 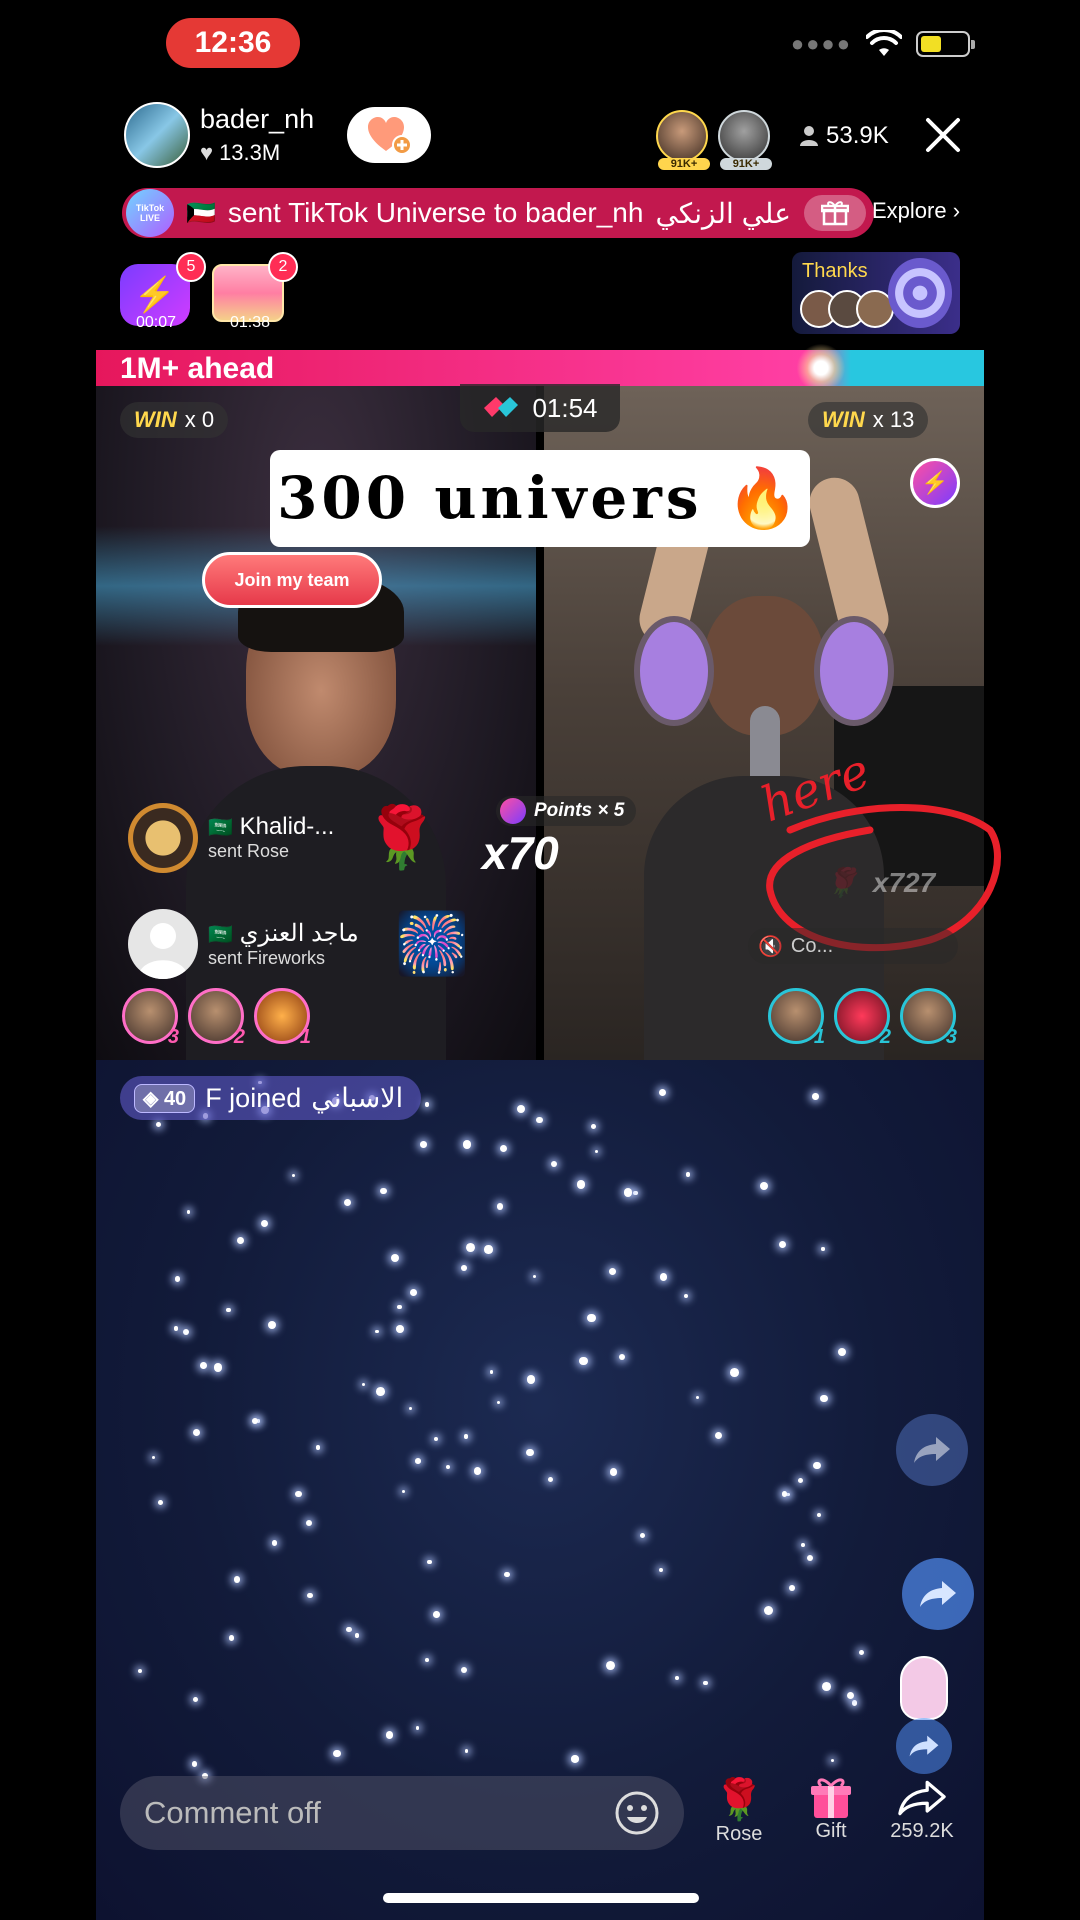 I want to click on right-rank-avatars: 1 2 3, so click(x=862, y=1018).